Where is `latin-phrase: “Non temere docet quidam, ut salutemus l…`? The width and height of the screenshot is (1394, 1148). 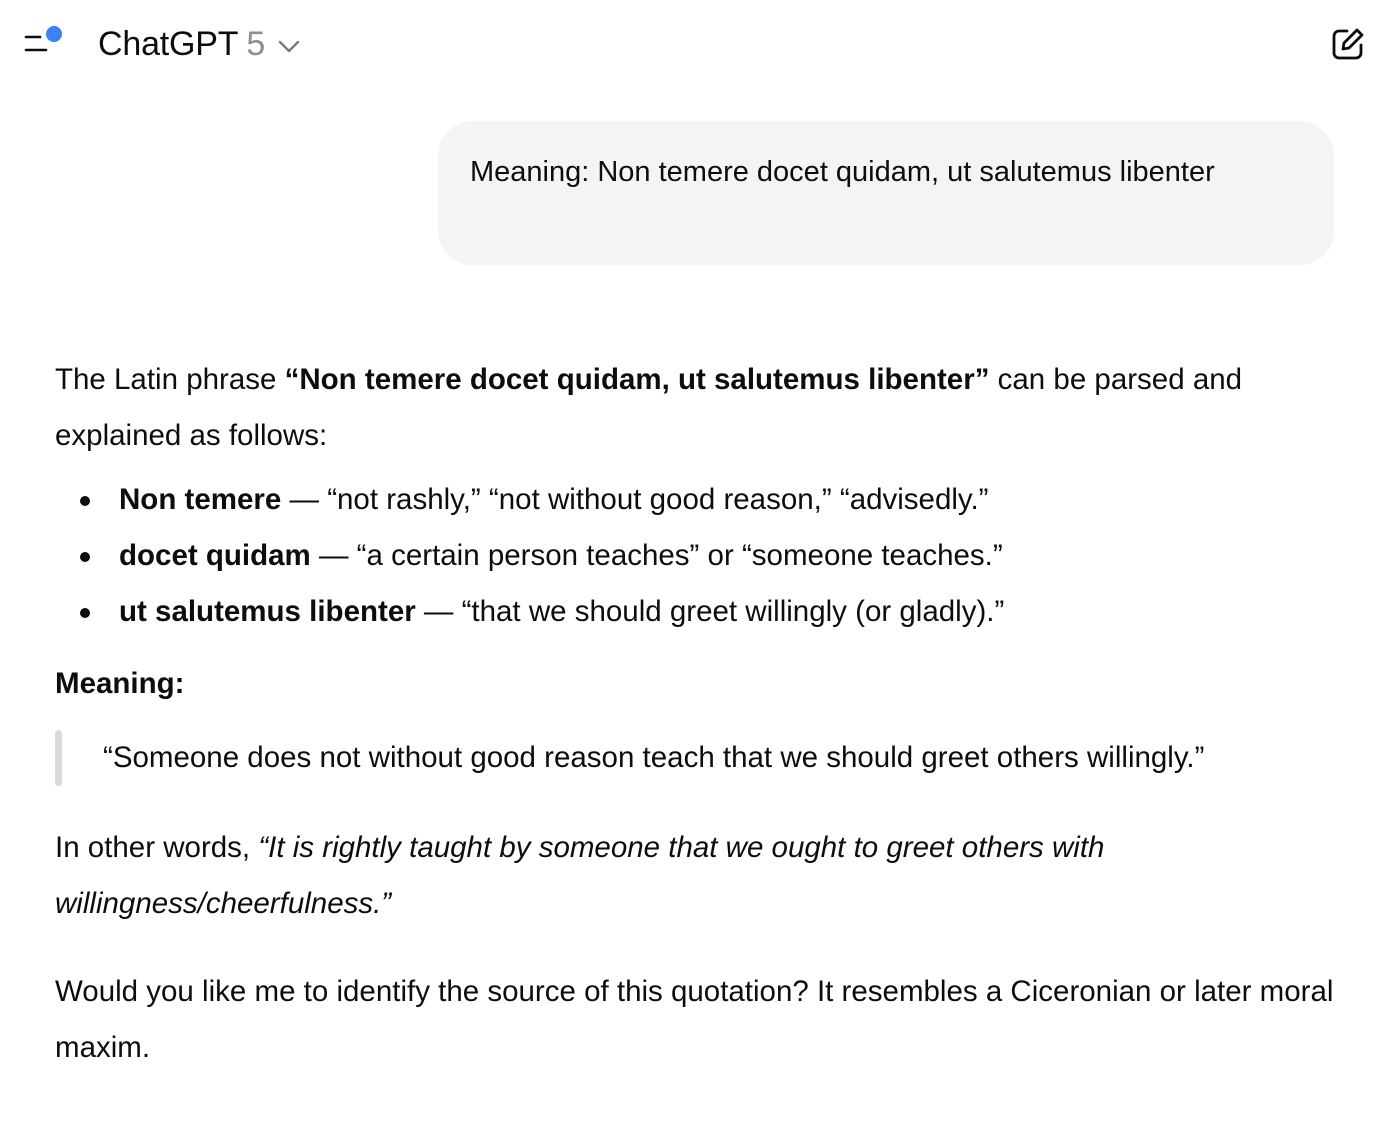
latin-phrase: “Non temere docet quidam, ut salutemus l… is located at coordinates (637, 379).